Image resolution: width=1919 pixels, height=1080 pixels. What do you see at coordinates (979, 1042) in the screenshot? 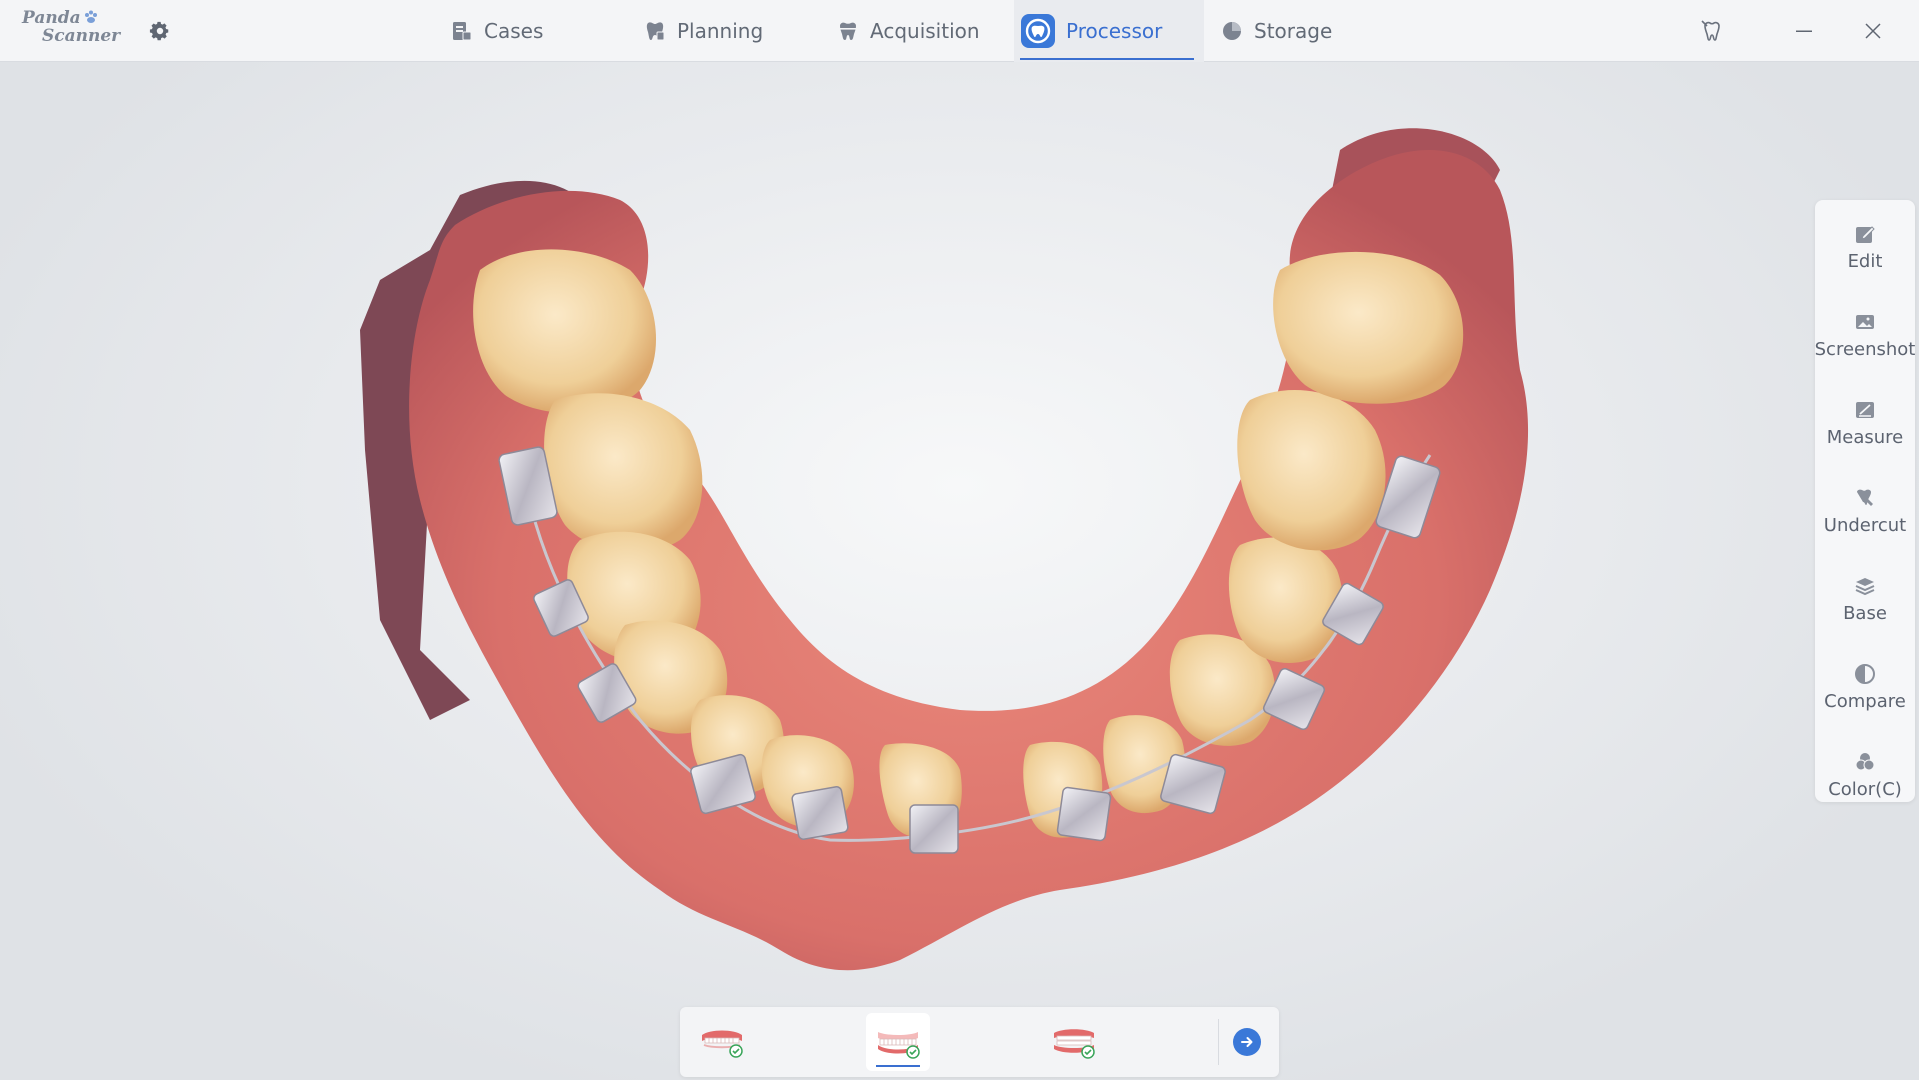
I see `jaw-selector-bar` at bounding box center [979, 1042].